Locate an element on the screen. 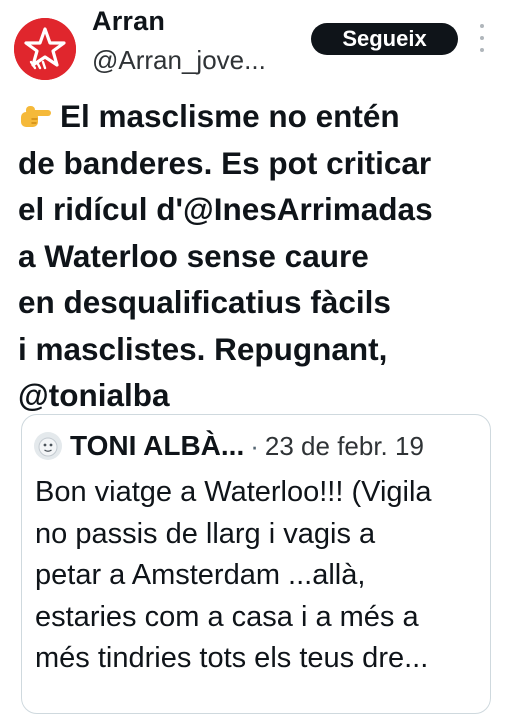 The image size is (510, 714). tweet-header: Arran @Arran_jove... Segueix is located at coordinates (255, 45).